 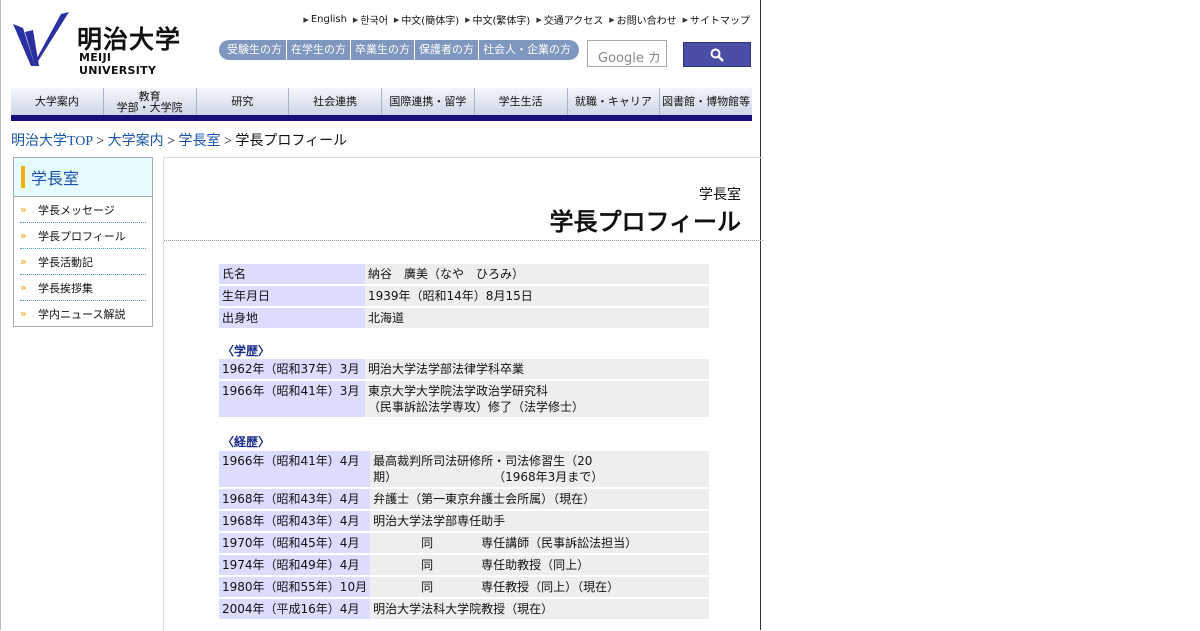 What do you see at coordinates (464, 318) in the screenshot?
I see `table-row: 出身地 北海道` at bounding box center [464, 318].